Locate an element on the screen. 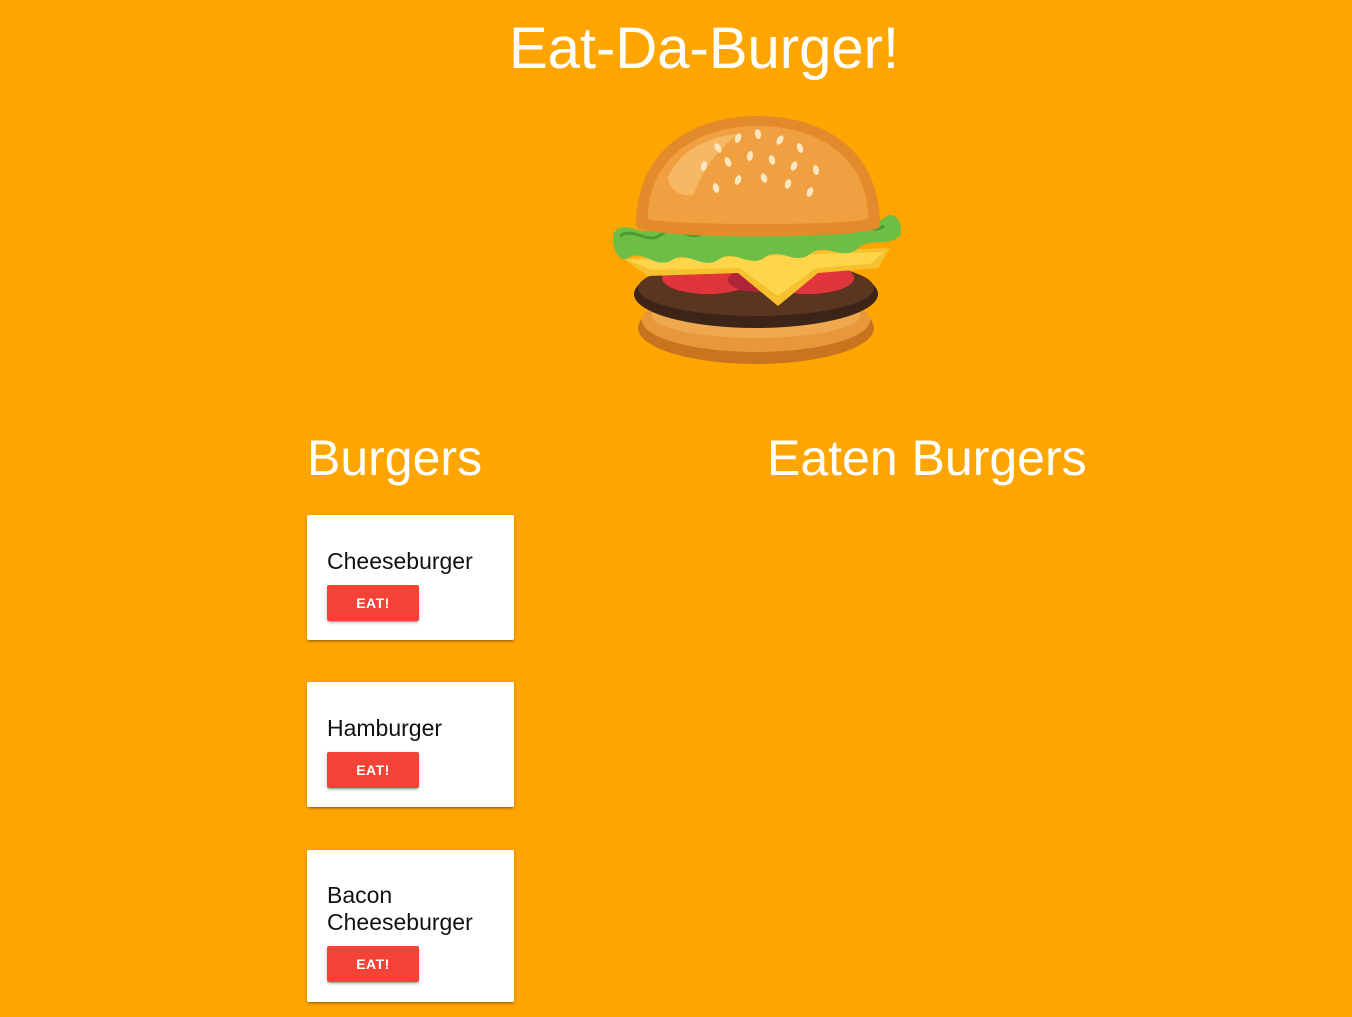  burger-name: Bacon Cheeseburger is located at coordinates (400, 908).